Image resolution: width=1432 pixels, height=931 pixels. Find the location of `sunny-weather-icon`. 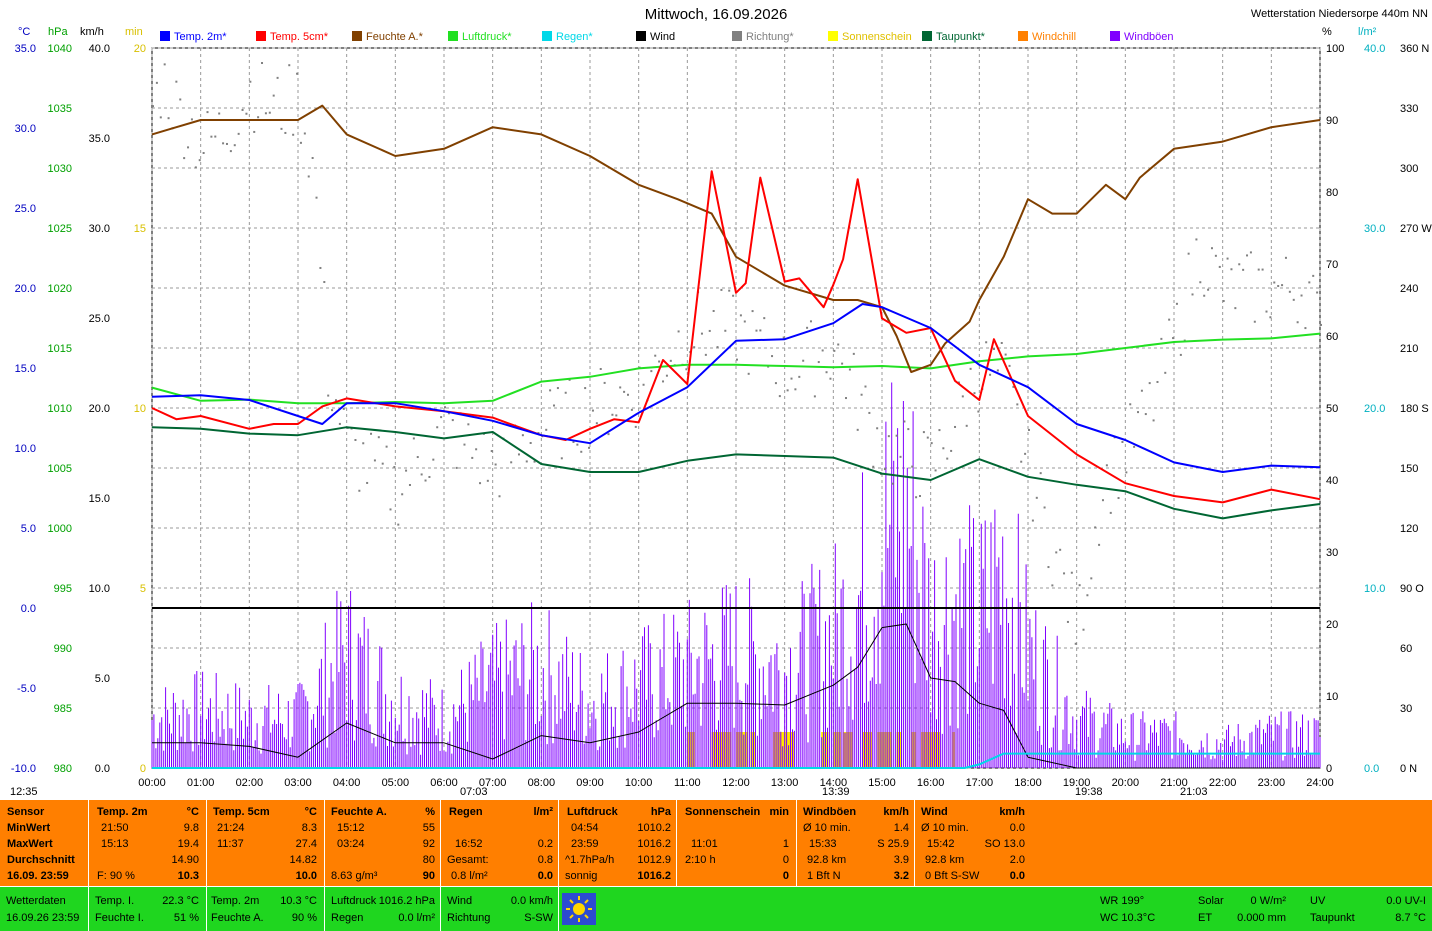

sunny-weather-icon is located at coordinates (579, 909).